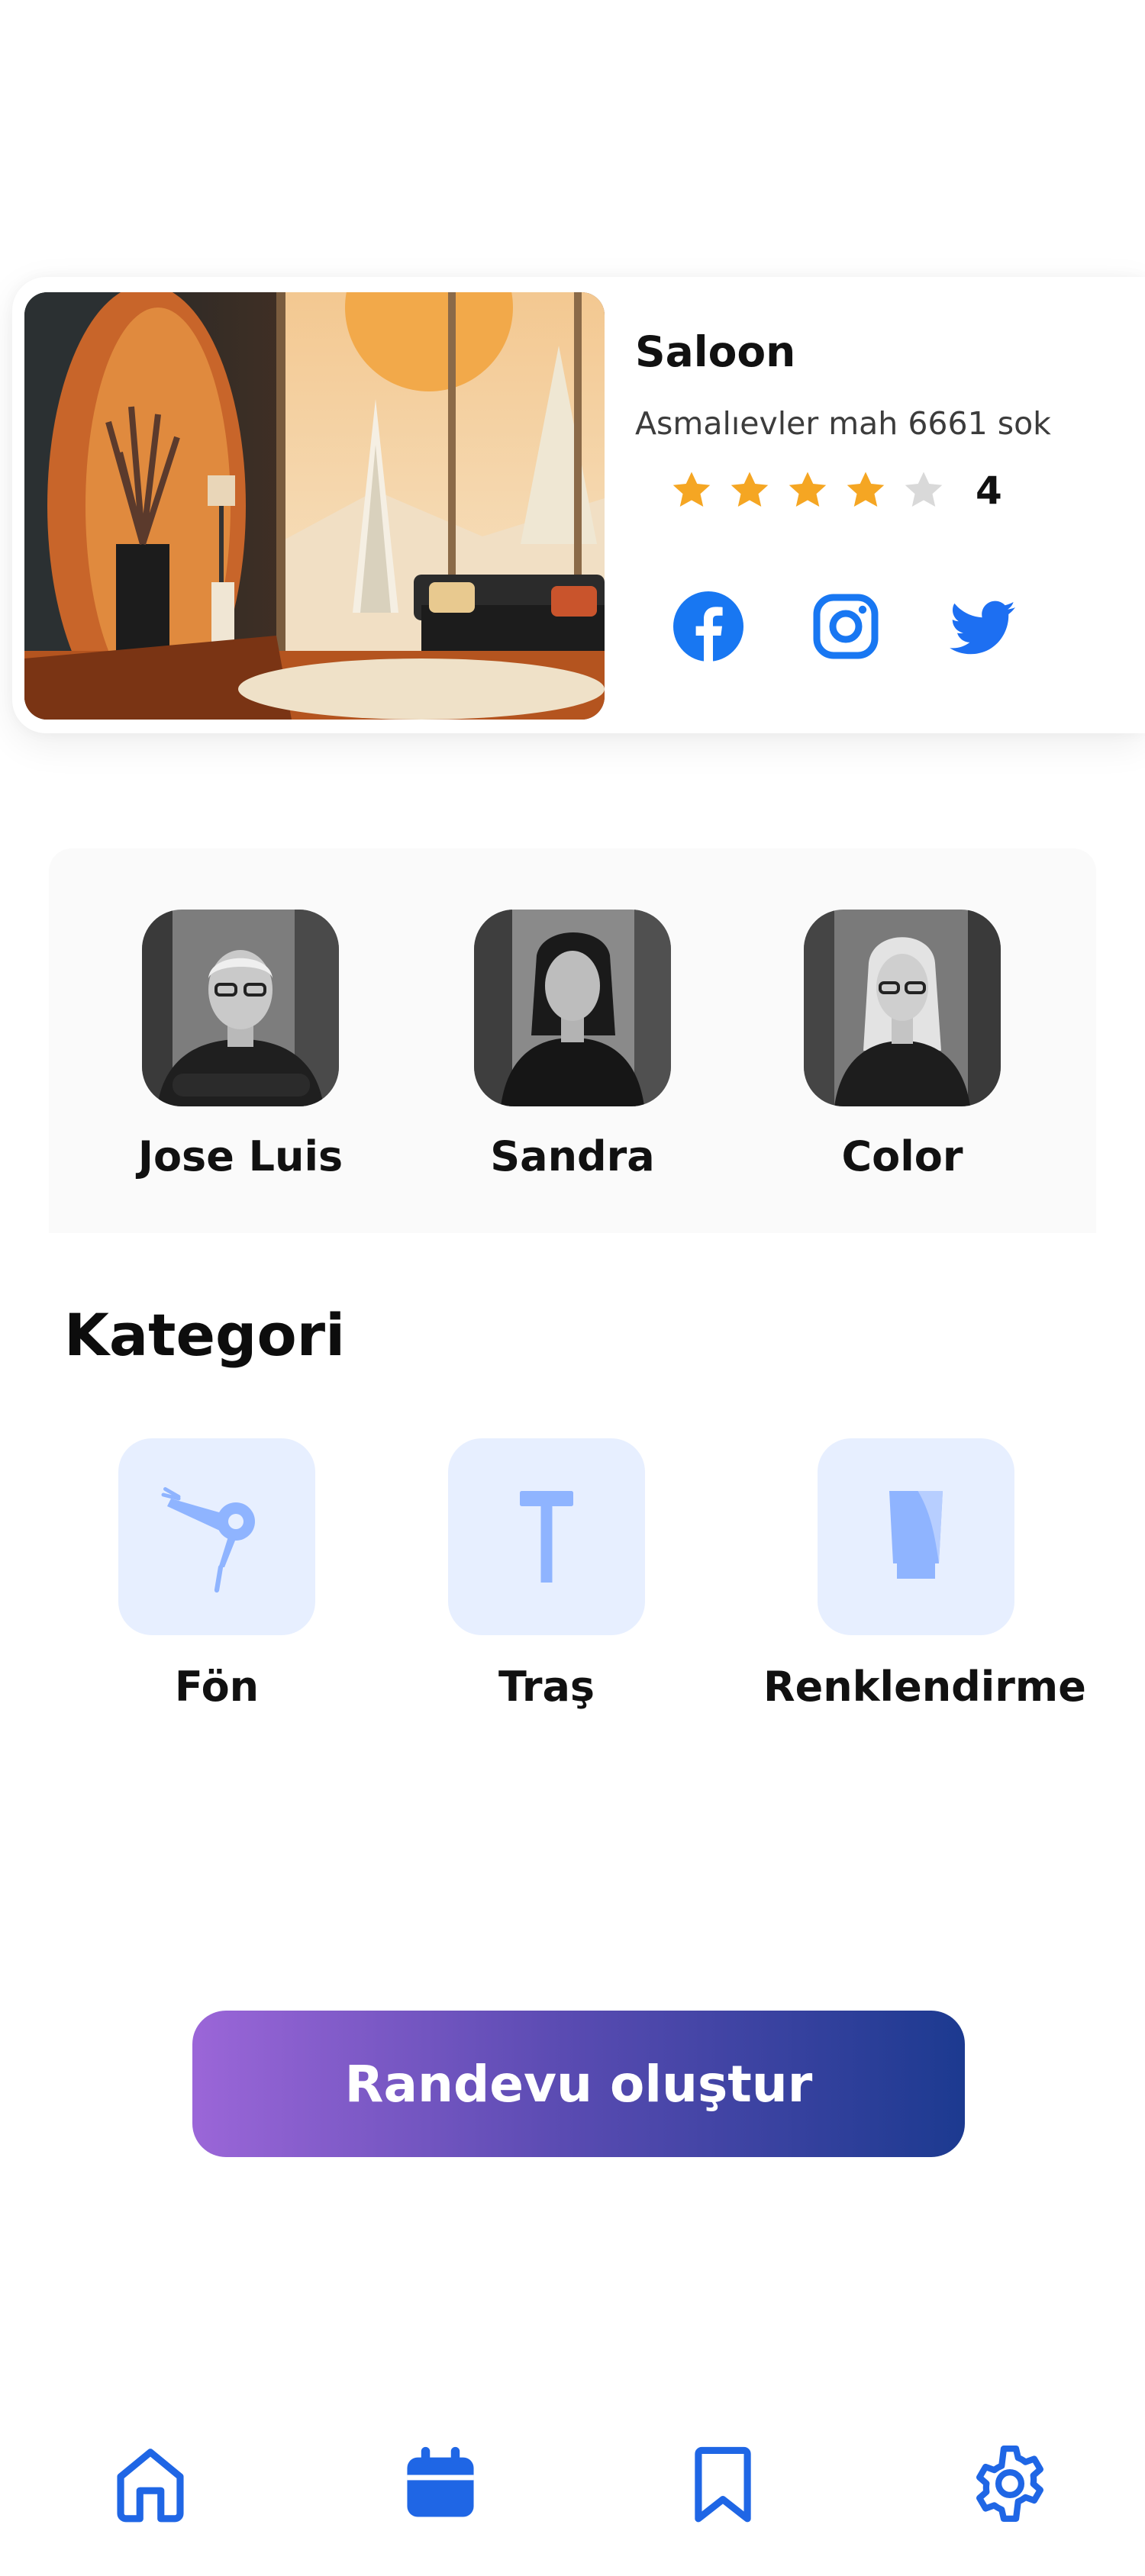  I want to click on hair-dryer-icon, so click(208, 1540).